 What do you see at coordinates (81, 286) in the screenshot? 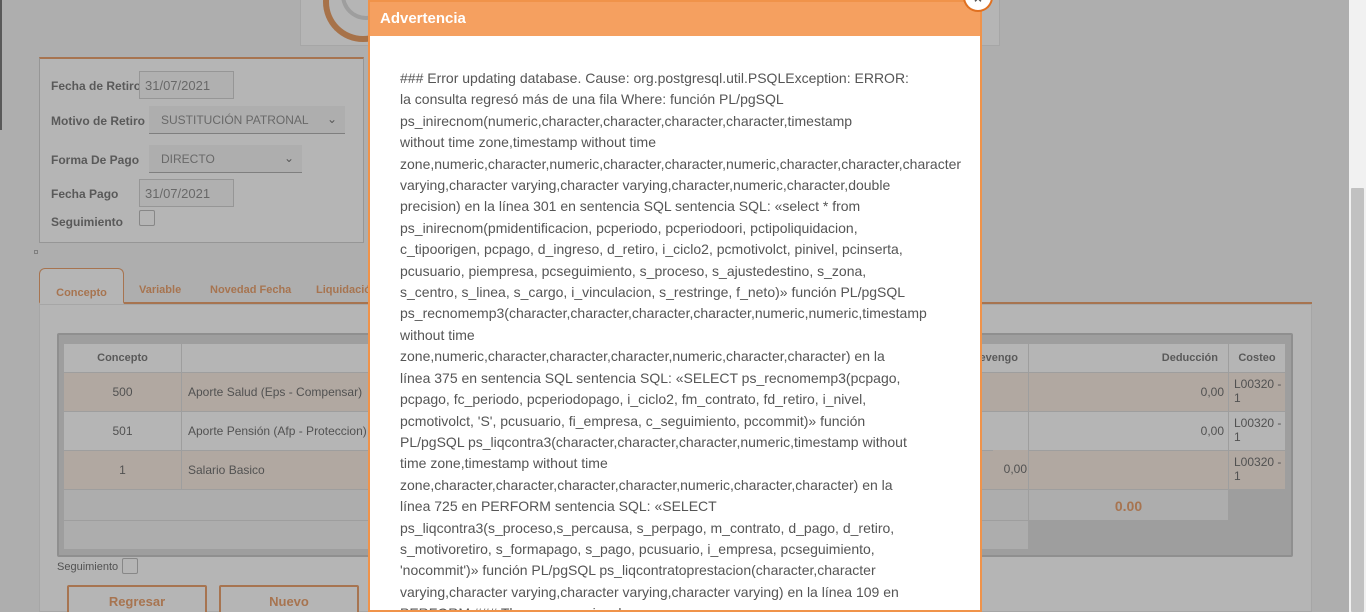
I see `tab-concepto: Concepto` at bounding box center [81, 286].